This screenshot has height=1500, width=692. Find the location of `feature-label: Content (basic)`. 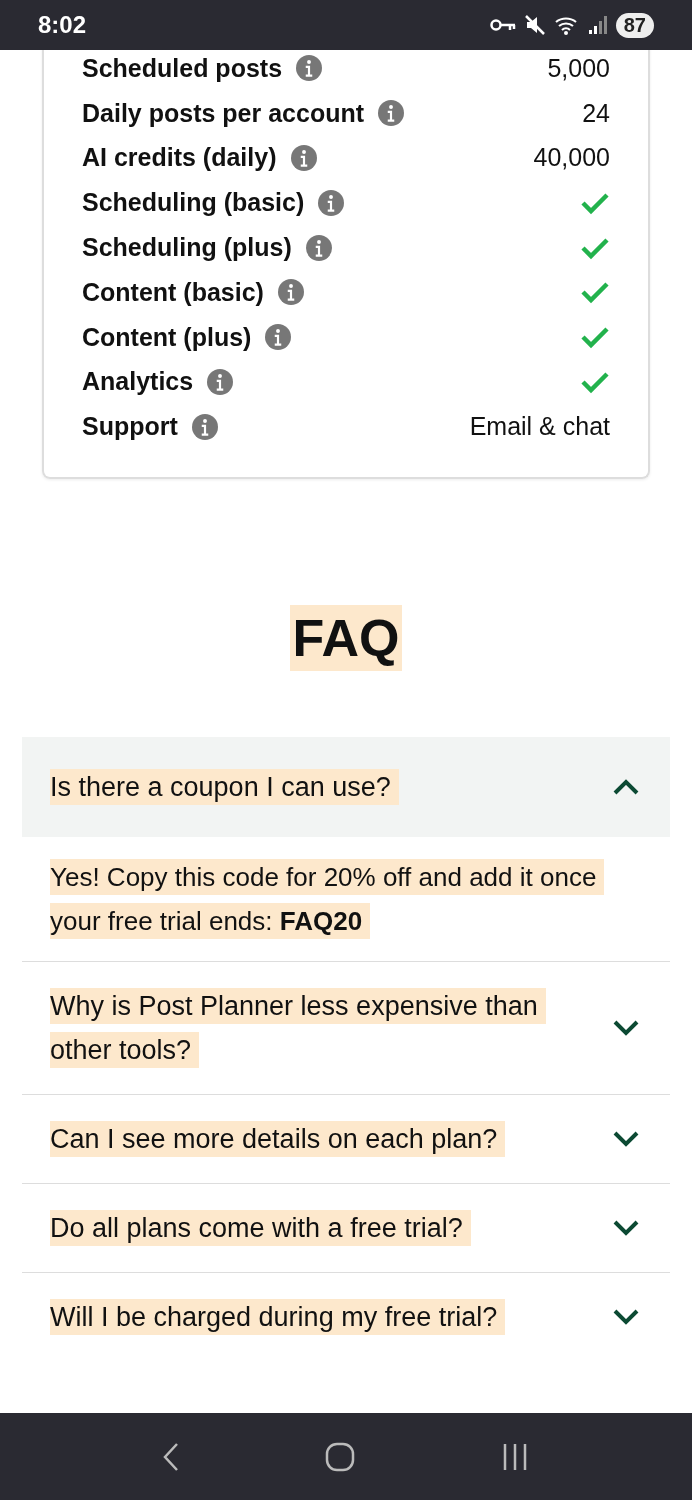

feature-label: Content (basic) is located at coordinates (173, 292).